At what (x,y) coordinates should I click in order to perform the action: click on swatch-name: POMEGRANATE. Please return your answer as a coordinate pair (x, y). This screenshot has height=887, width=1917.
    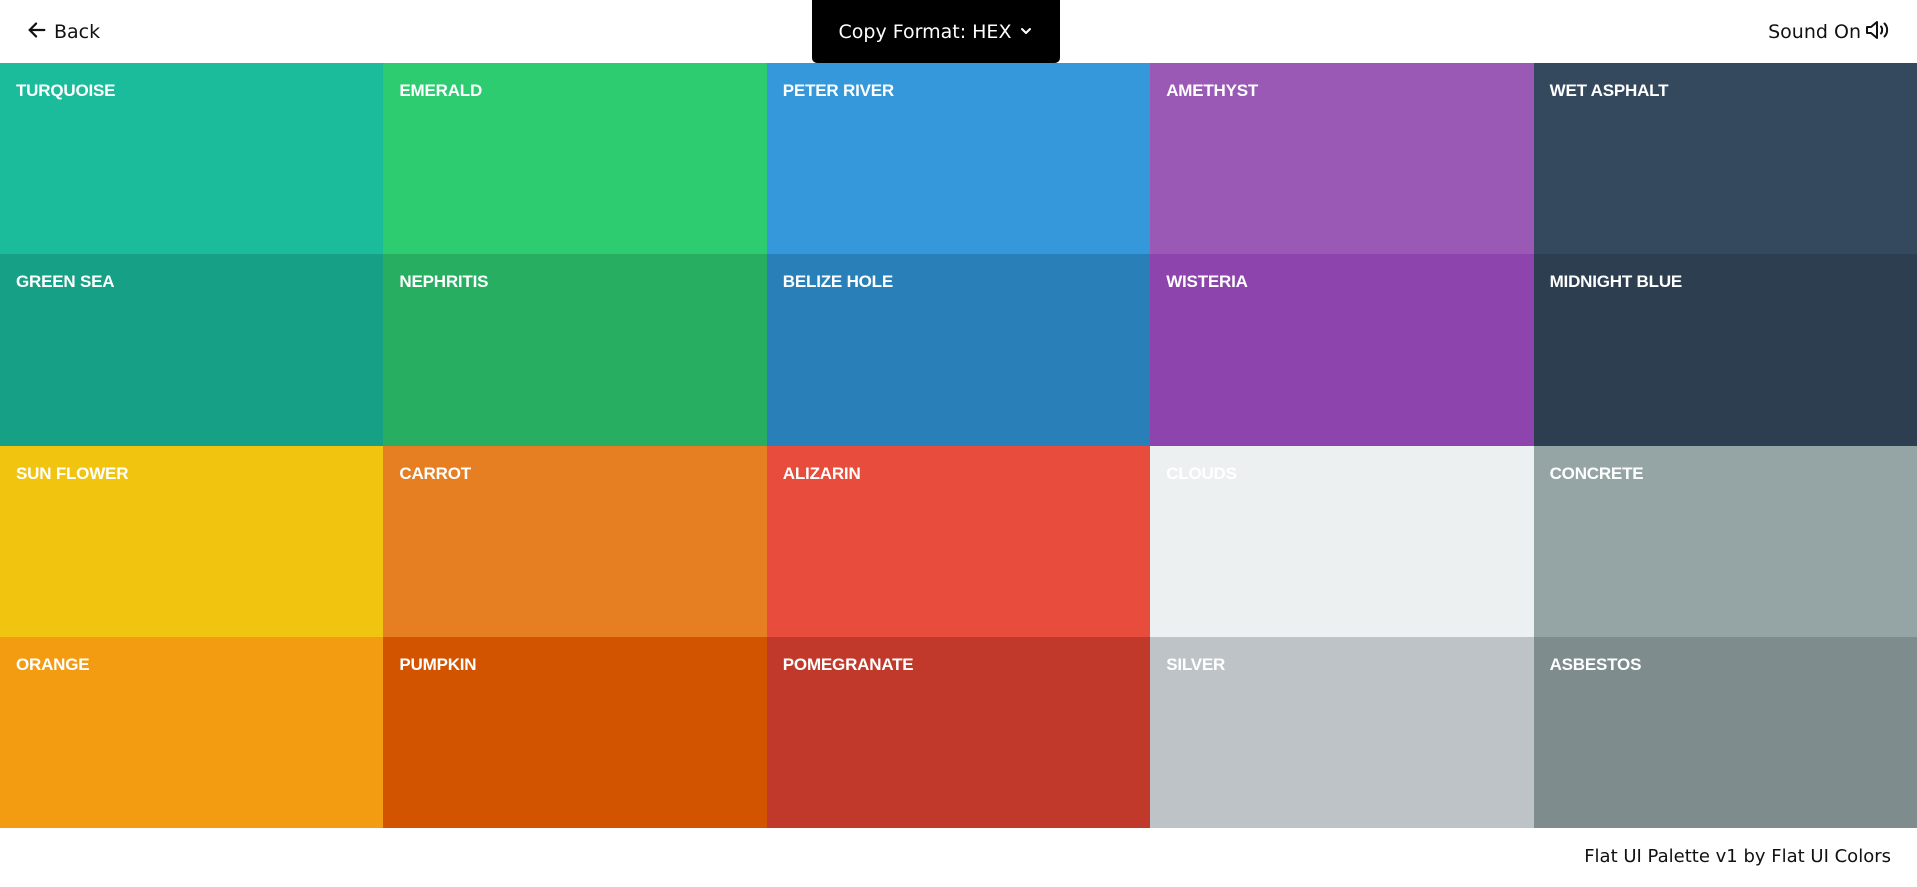
    Looking at the image, I should click on (848, 664).